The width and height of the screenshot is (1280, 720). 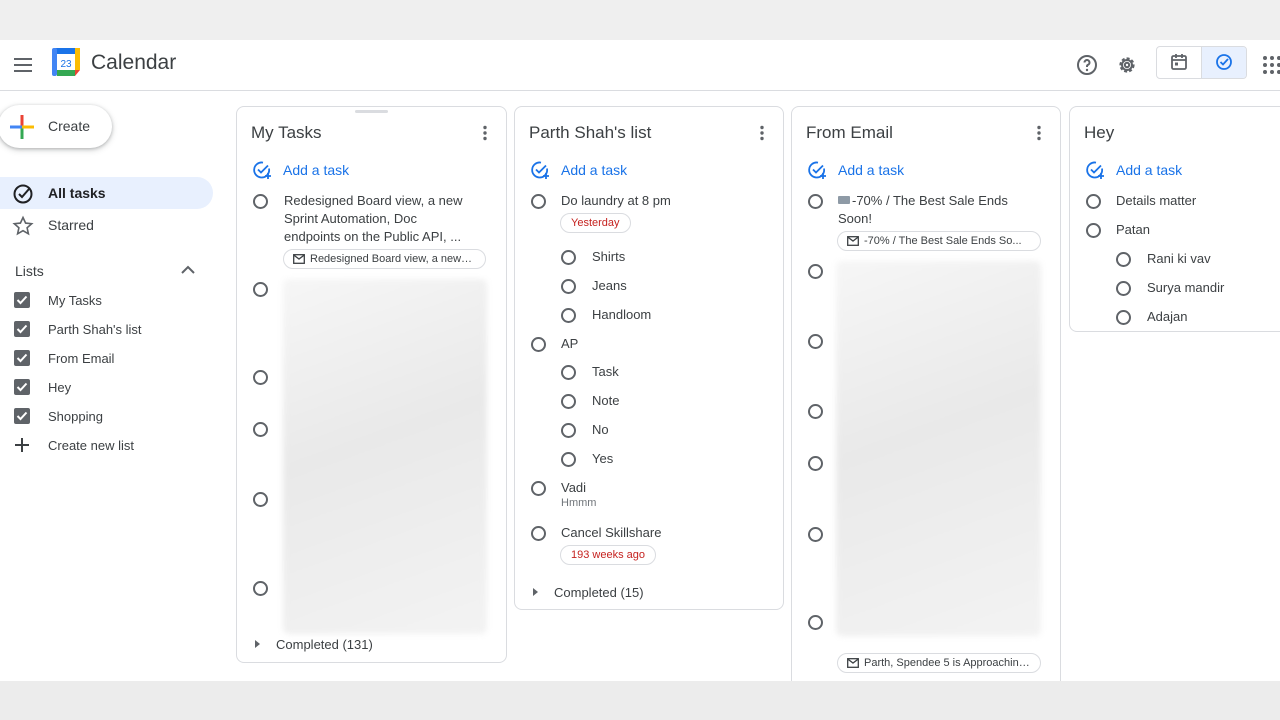 What do you see at coordinates (602, 459) in the screenshot?
I see `subtask-title: Yes` at bounding box center [602, 459].